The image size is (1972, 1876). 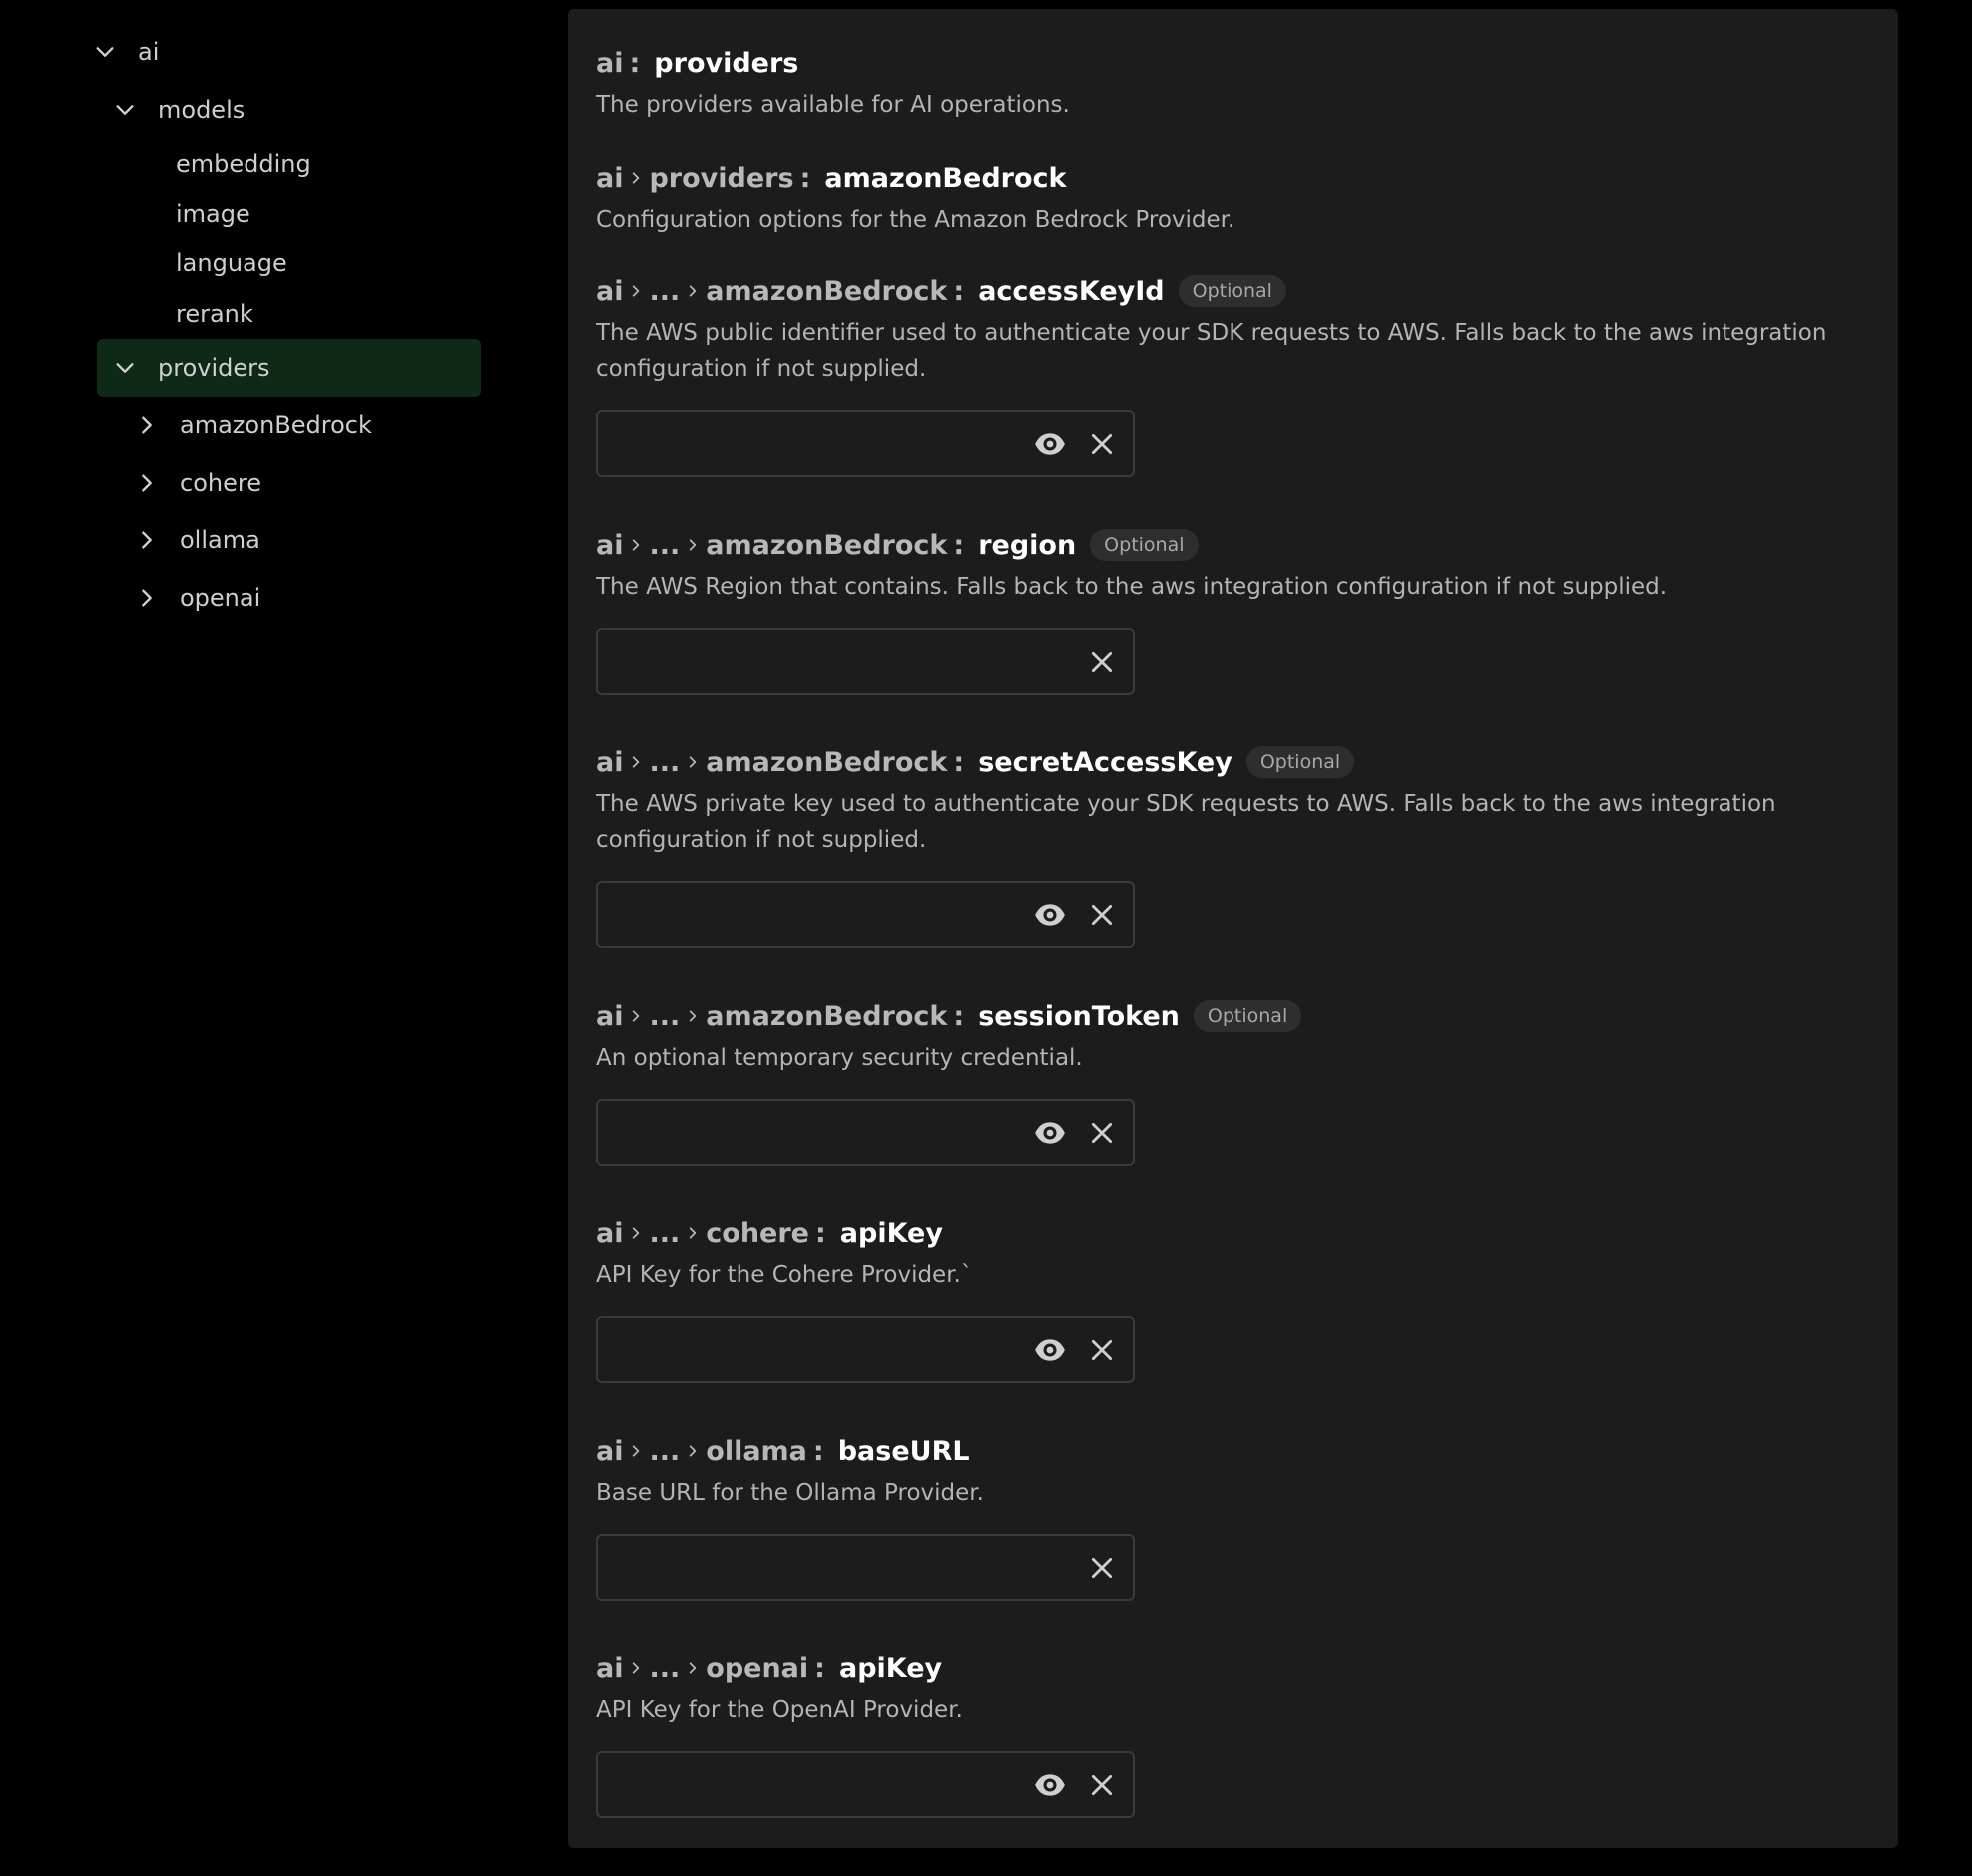 What do you see at coordinates (785, 1275) in the screenshot?
I see `setting-description: API Key for the Cohere Provider.`` at bounding box center [785, 1275].